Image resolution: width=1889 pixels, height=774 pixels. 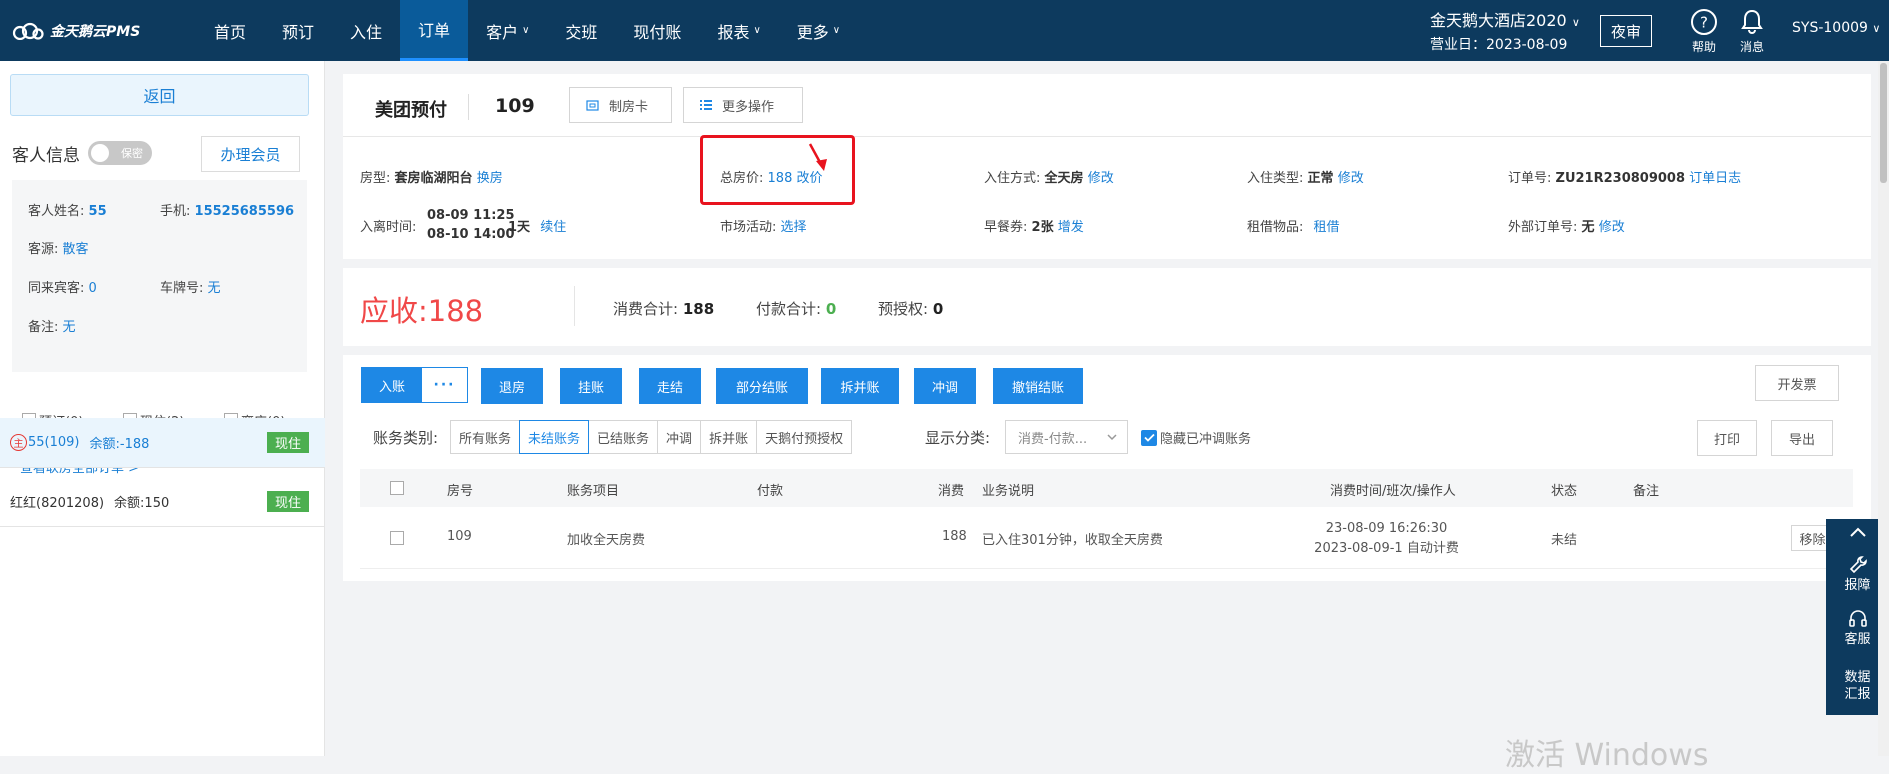 I want to click on room-balance: 余额:150, so click(x=142, y=503).